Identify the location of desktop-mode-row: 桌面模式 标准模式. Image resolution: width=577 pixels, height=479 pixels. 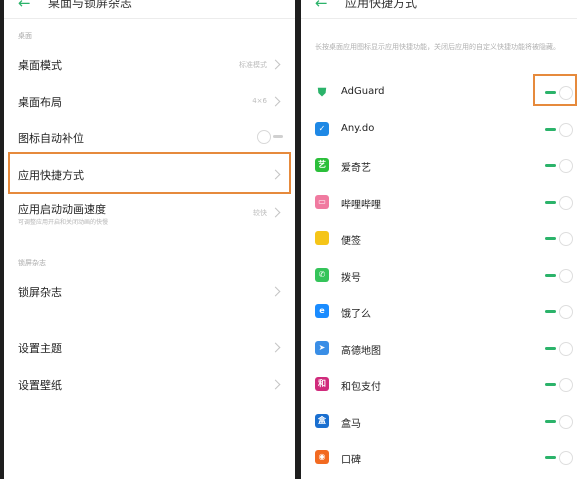
(149, 64).